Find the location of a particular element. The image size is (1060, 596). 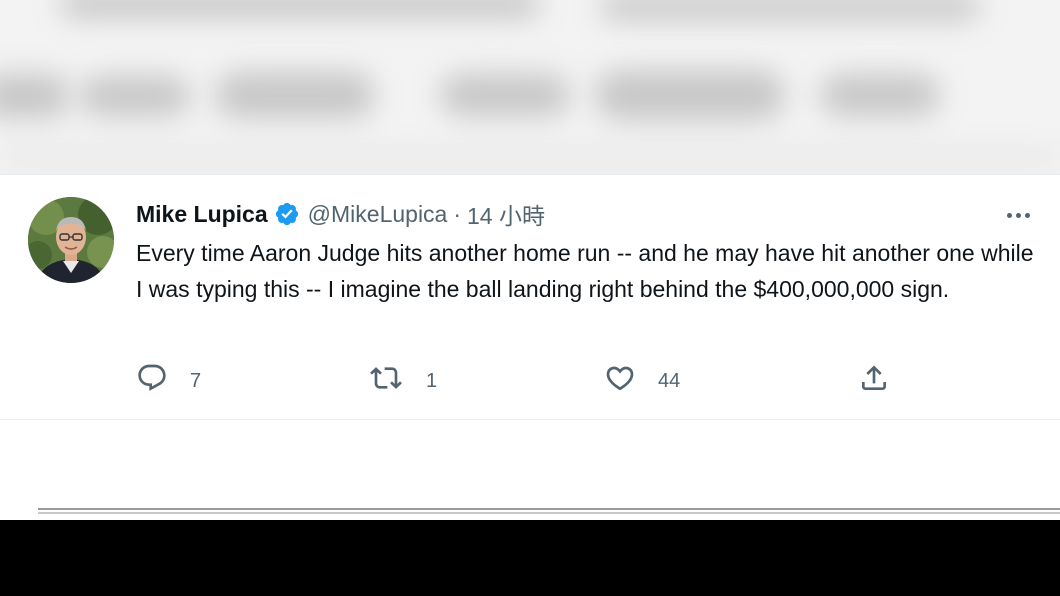

share-button is located at coordinates (874, 381).